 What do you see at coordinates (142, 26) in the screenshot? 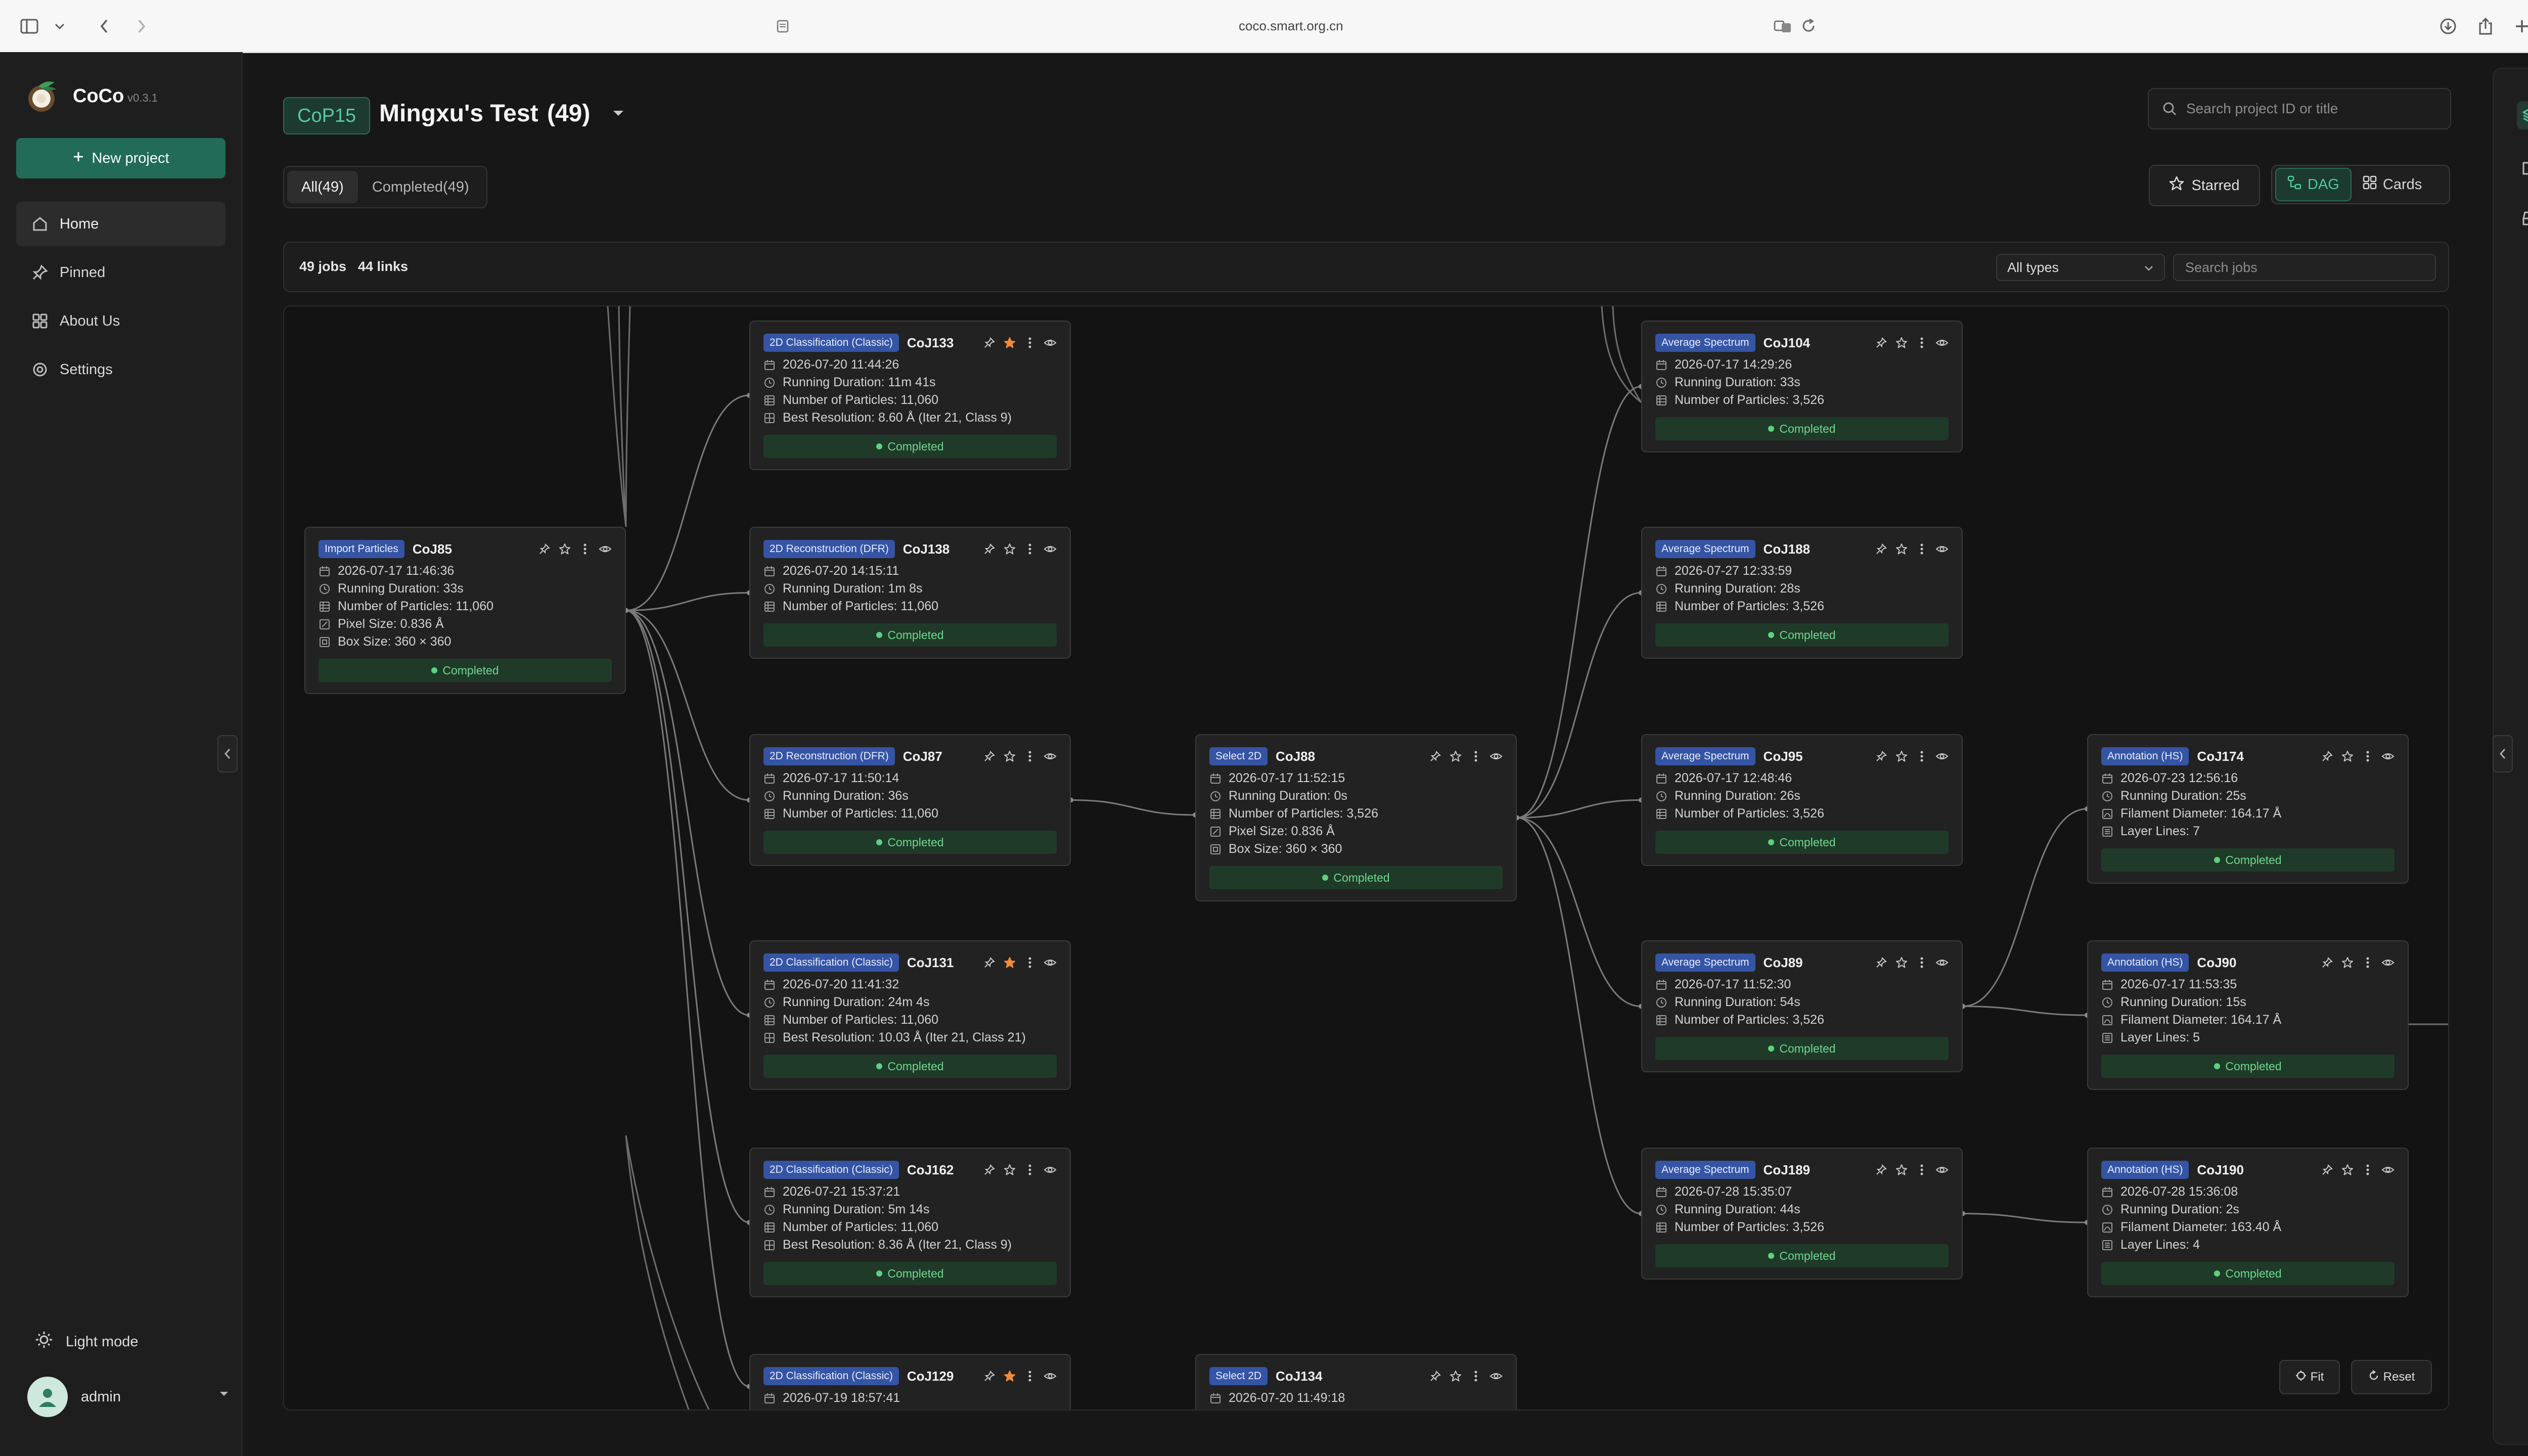
I see `forward-icon` at bounding box center [142, 26].